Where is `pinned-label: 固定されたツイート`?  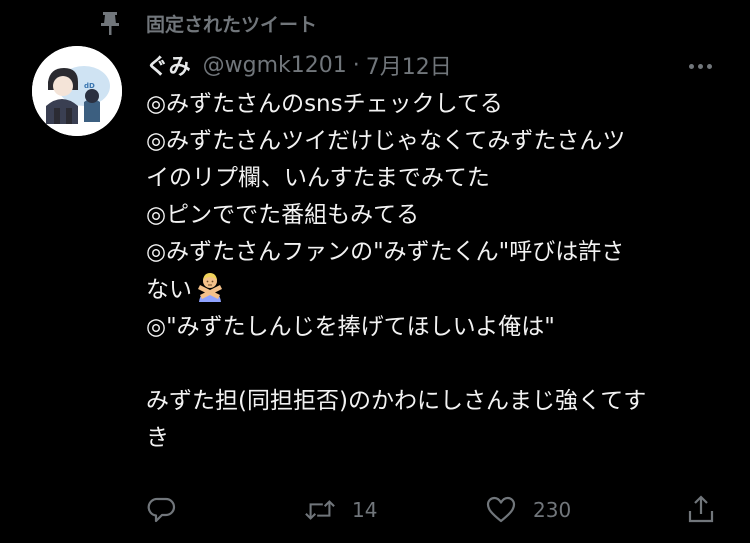 pinned-label: 固定されたツイート is located at coordinates (232, 24).